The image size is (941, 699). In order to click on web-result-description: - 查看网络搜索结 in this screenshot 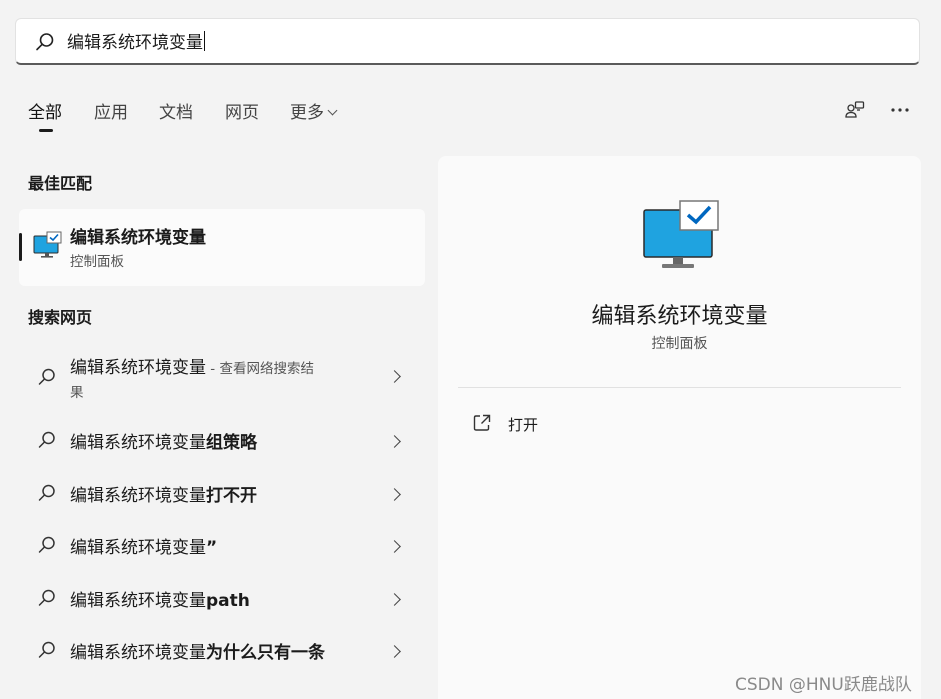, I will do `click(260, 369)`.